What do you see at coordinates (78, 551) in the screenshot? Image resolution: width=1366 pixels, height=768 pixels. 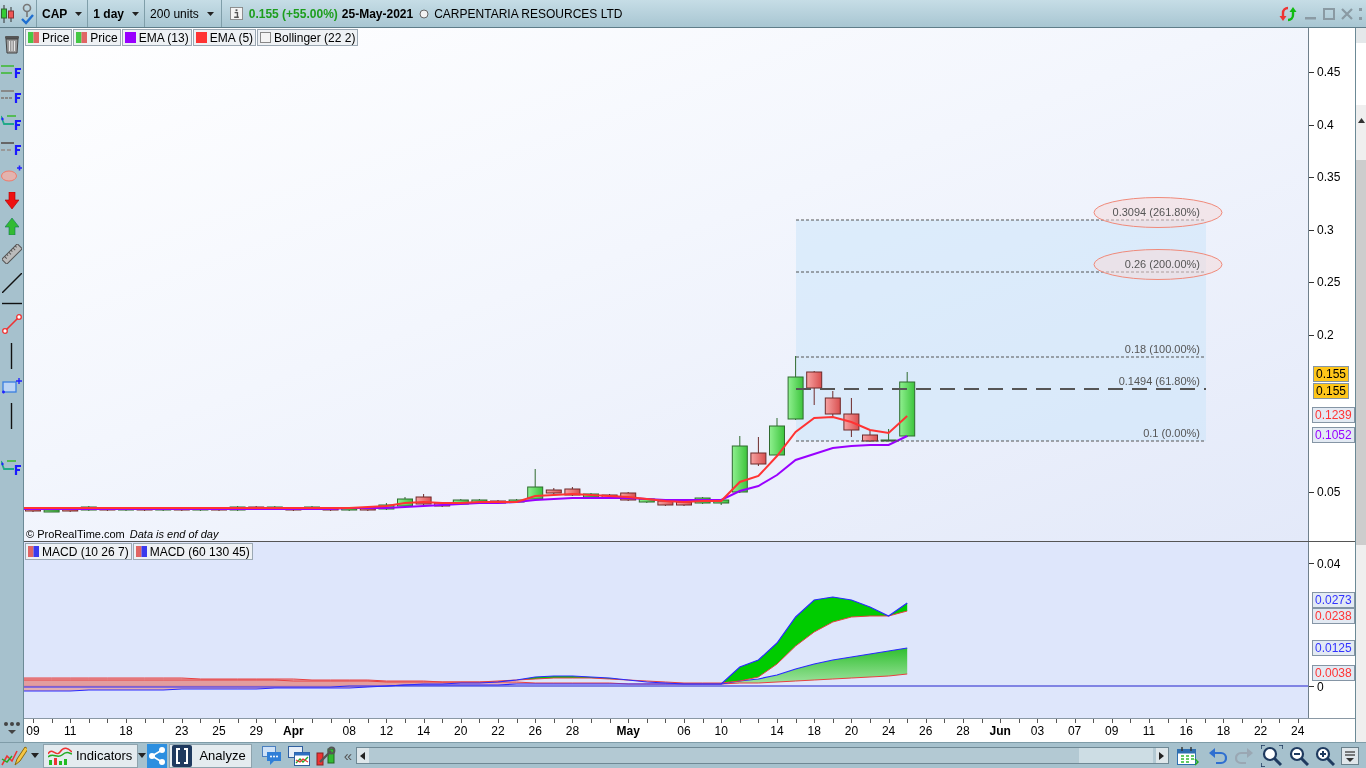 I see `legend-item: MACD (10 26 7)` at bounding box center [78, 551].